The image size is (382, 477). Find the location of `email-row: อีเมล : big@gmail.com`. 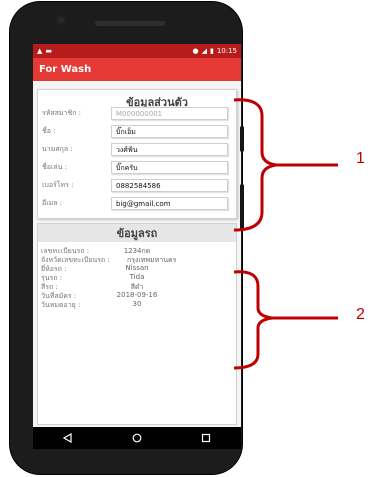

email-row: อีเมล : big@gmail.com is located at coordinates (137, 204).